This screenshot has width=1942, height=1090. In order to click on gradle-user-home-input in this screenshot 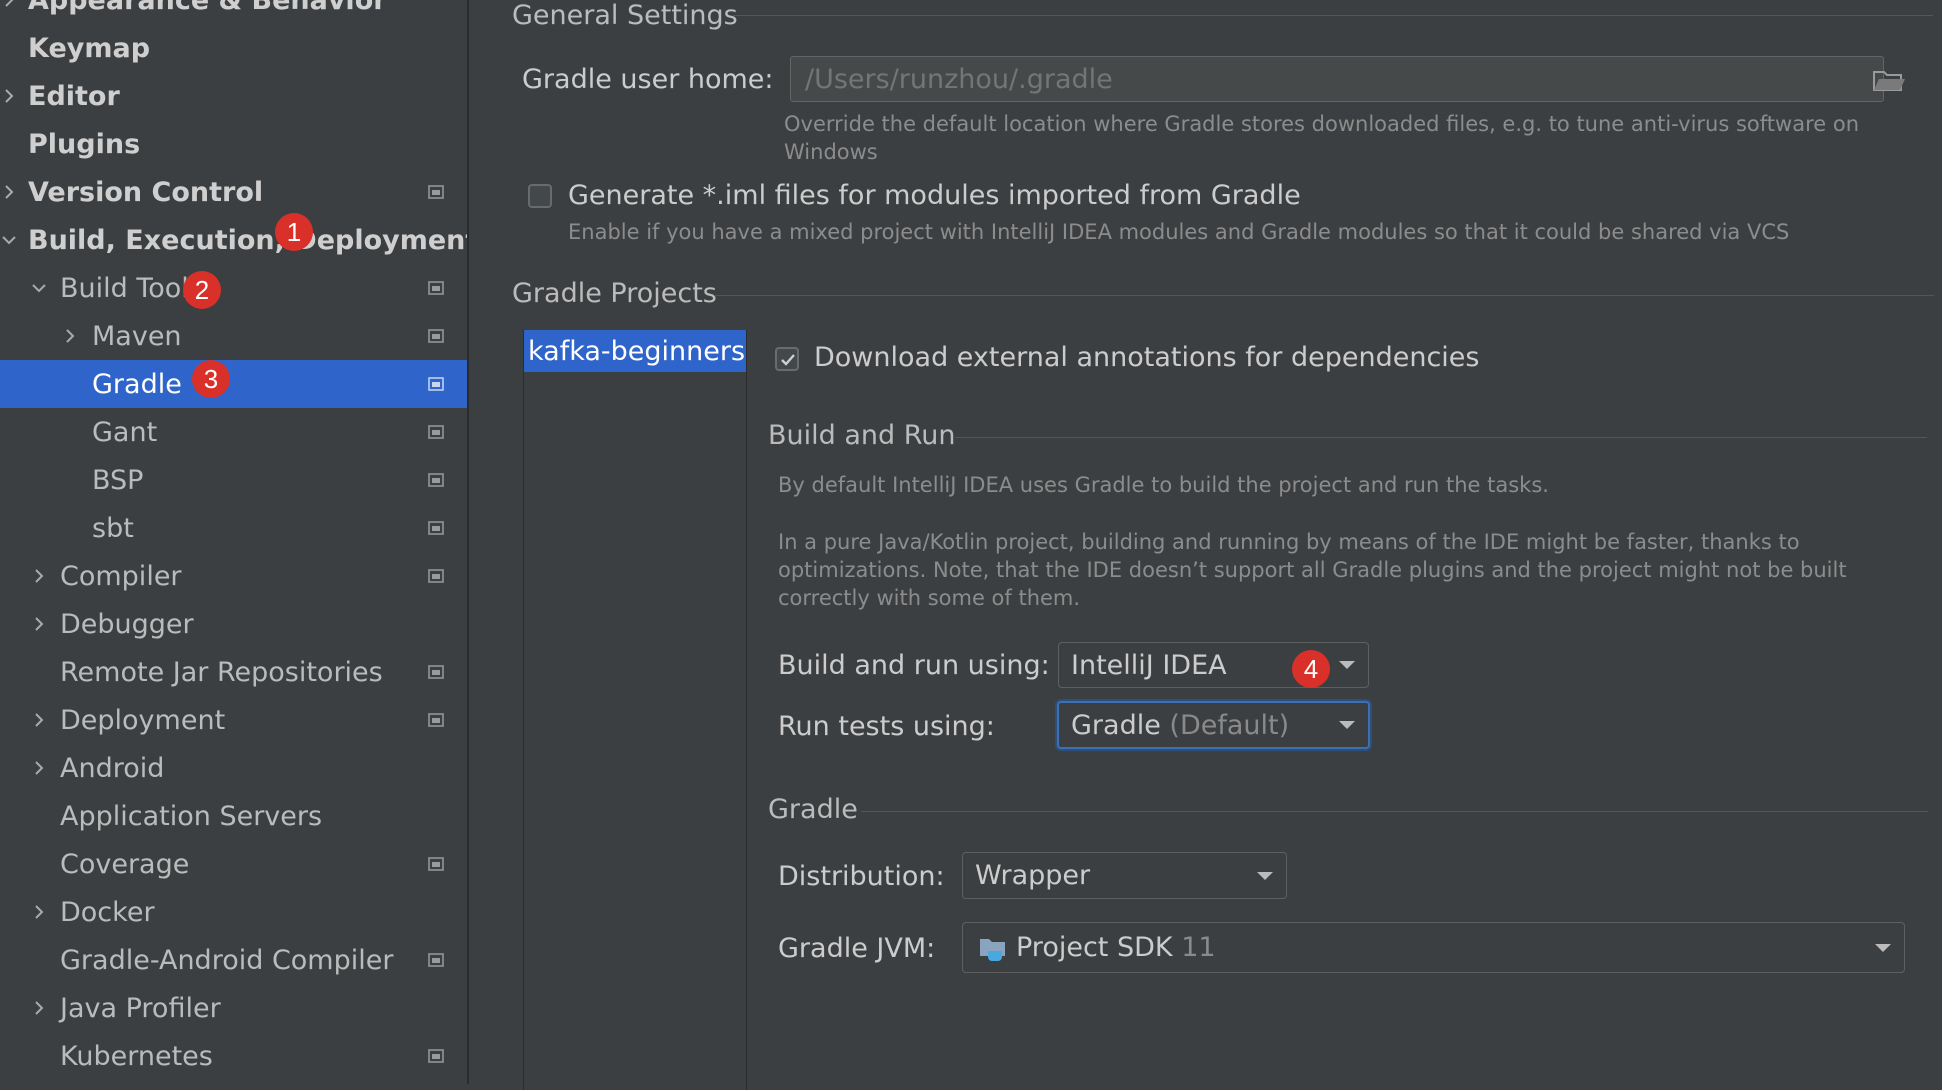, I will do `click(1337, 79)`.